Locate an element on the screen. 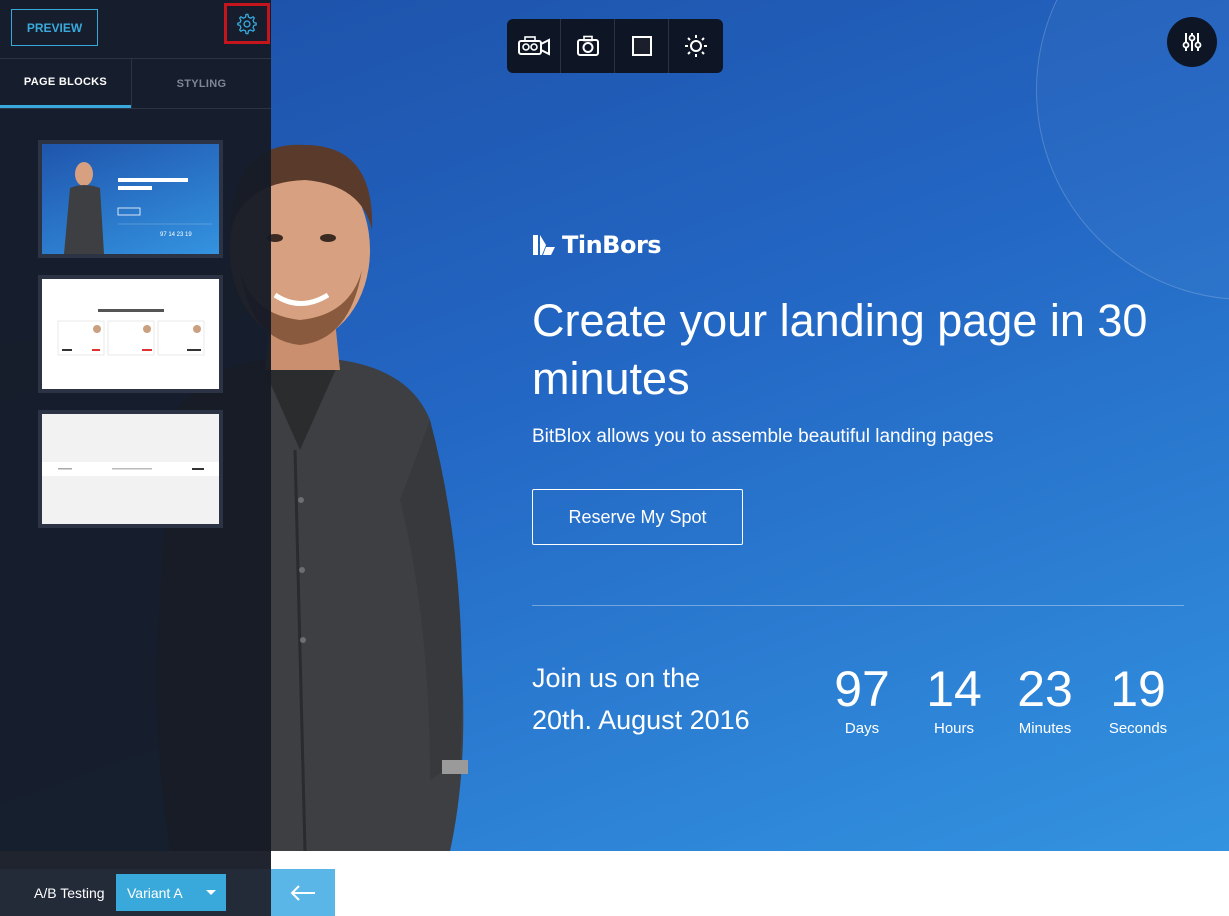  footer-block-preview is located at coordinates (130, 469).